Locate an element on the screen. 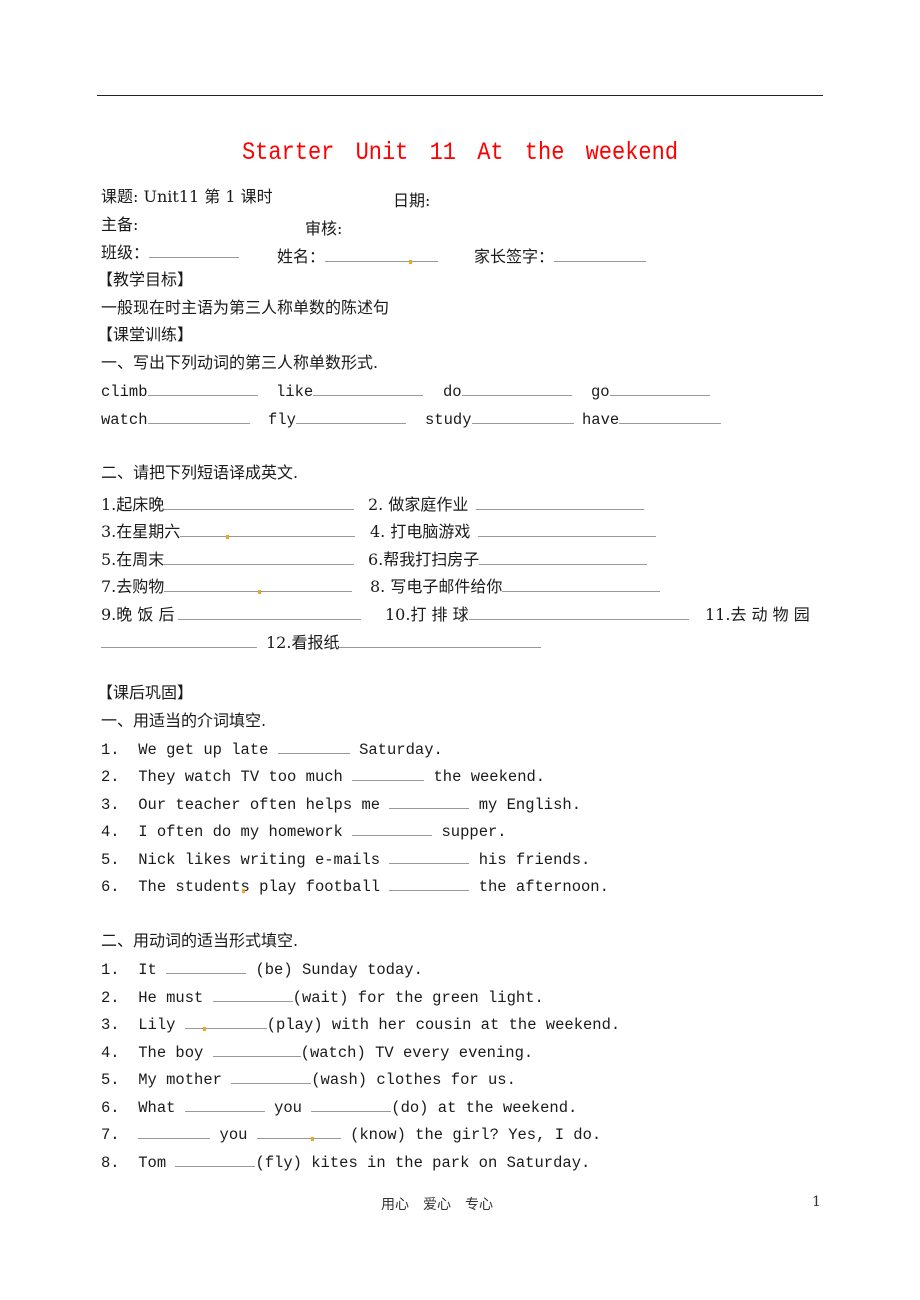 Image resolution: width=920 pixels, height=1300 pixels. name-field is located at coordinates (382, 255).